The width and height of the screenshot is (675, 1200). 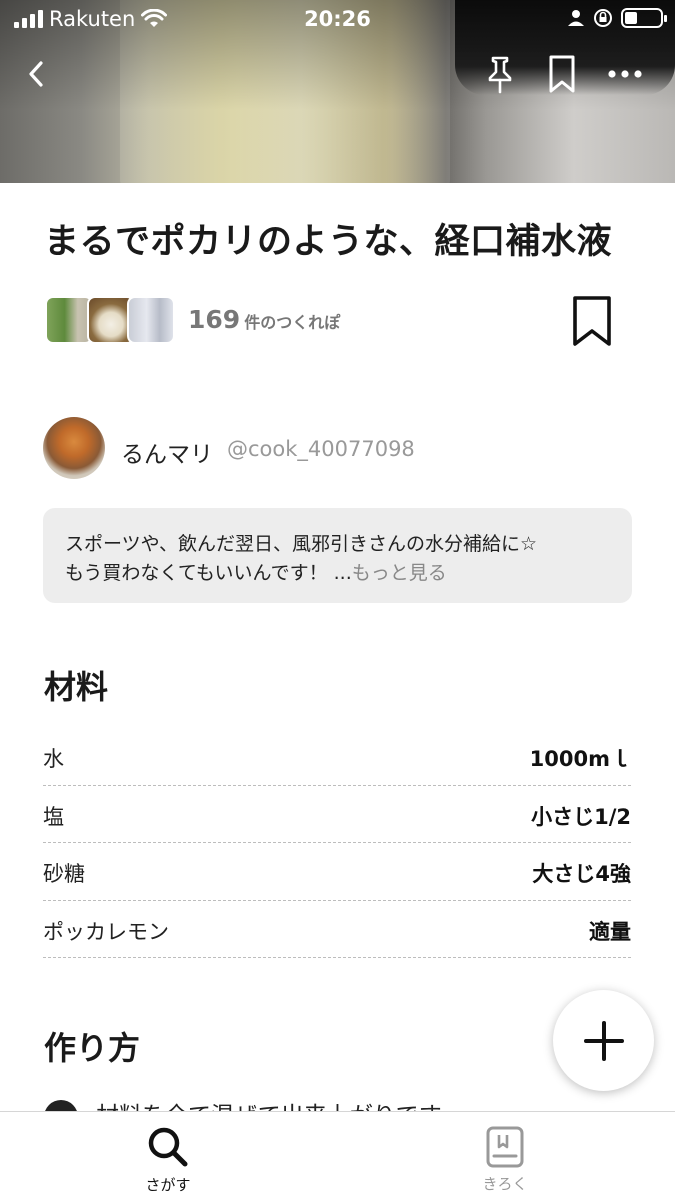 What do you see at coordinates (576, 18) in the screenshot?
I see `person-icon` at bounding box center [576, 18].